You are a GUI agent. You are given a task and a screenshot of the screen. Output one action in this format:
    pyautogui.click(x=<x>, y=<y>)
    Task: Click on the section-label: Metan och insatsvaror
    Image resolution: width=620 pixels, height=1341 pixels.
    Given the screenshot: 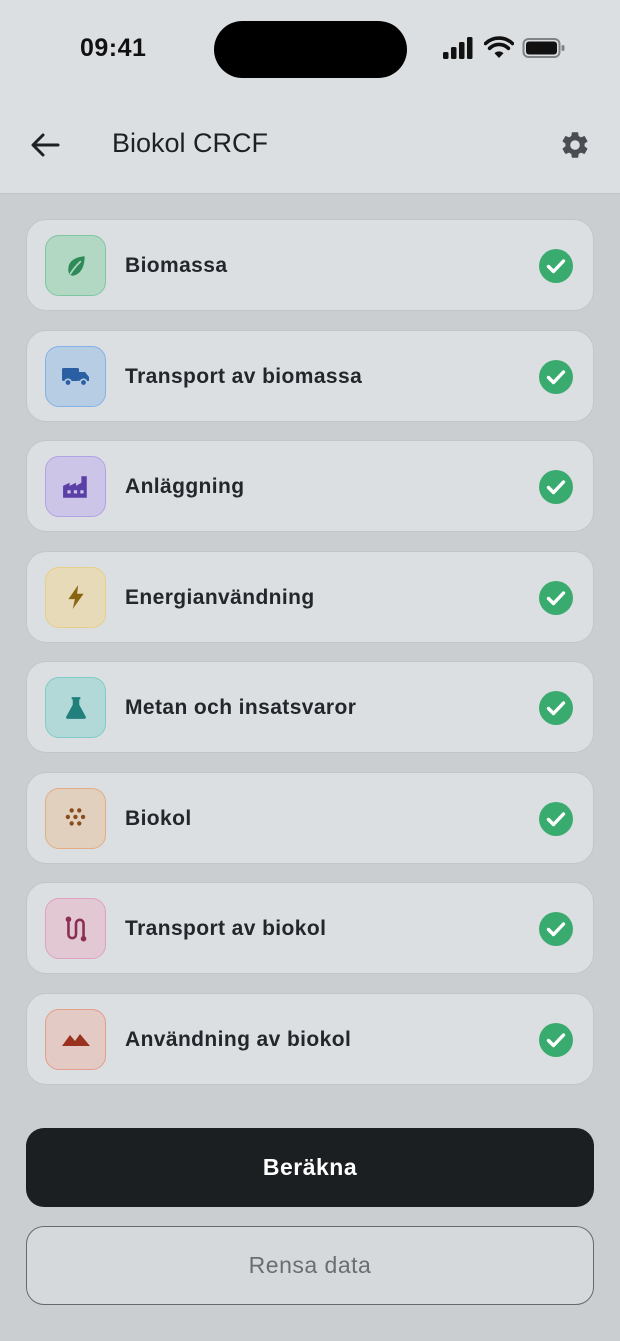 What is the action you would take?
    pyautogui.click(x=241, y=707)
    